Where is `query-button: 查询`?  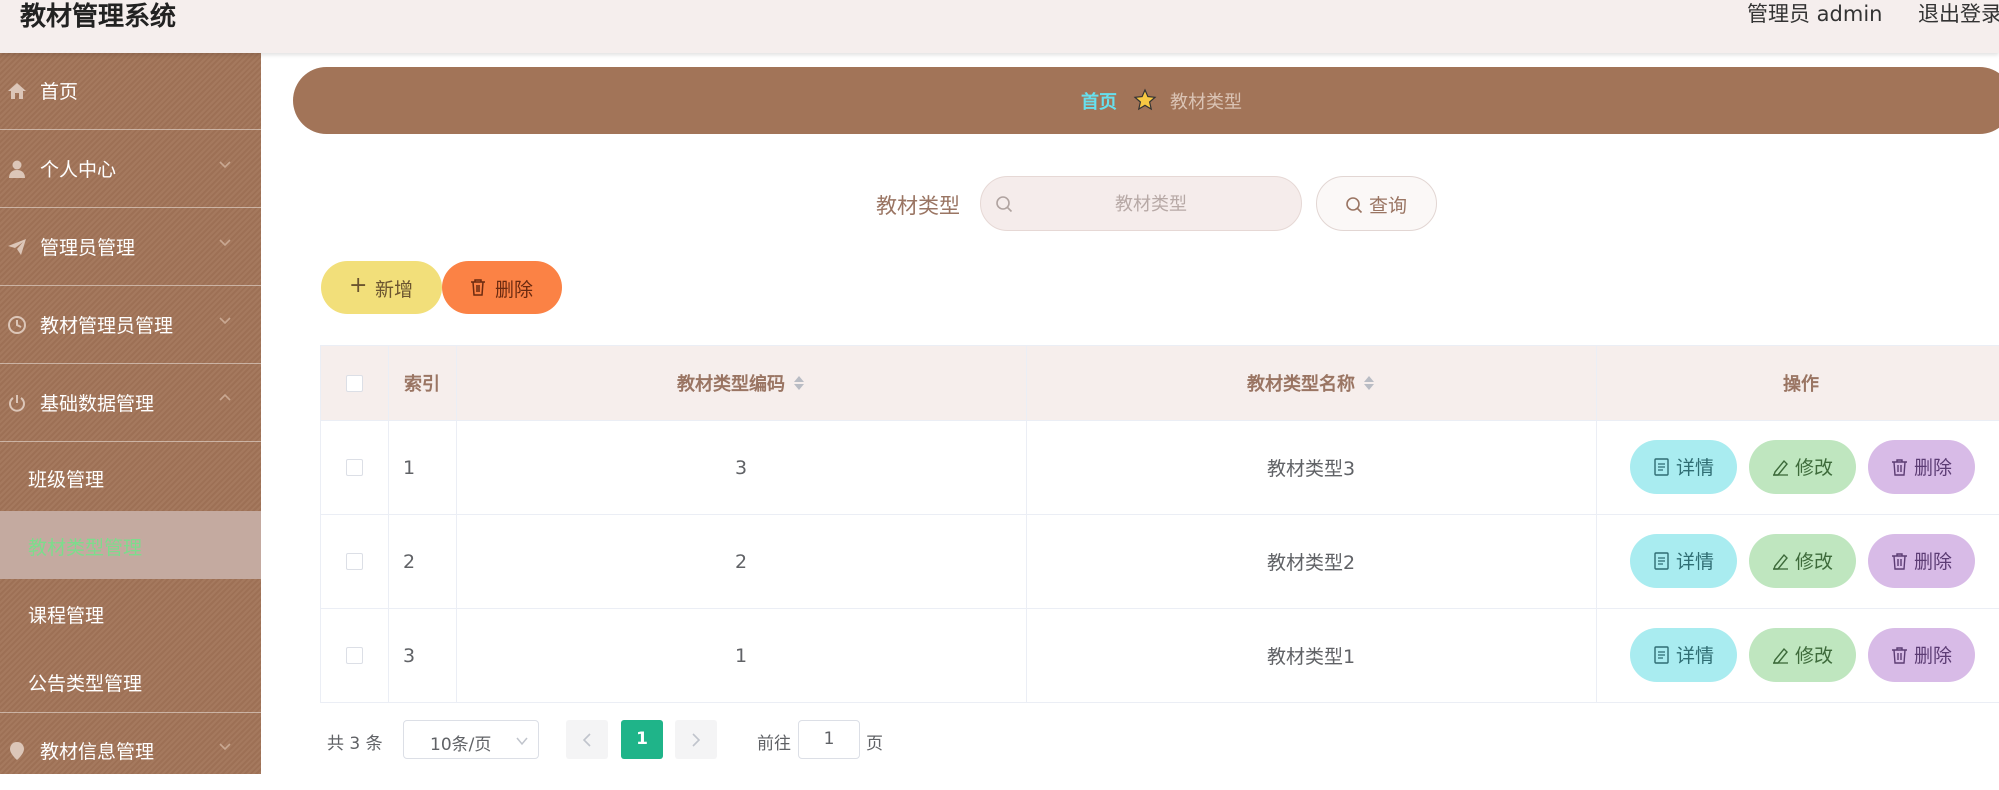 query-button: 查询 is located at coordinates (1376, 203).